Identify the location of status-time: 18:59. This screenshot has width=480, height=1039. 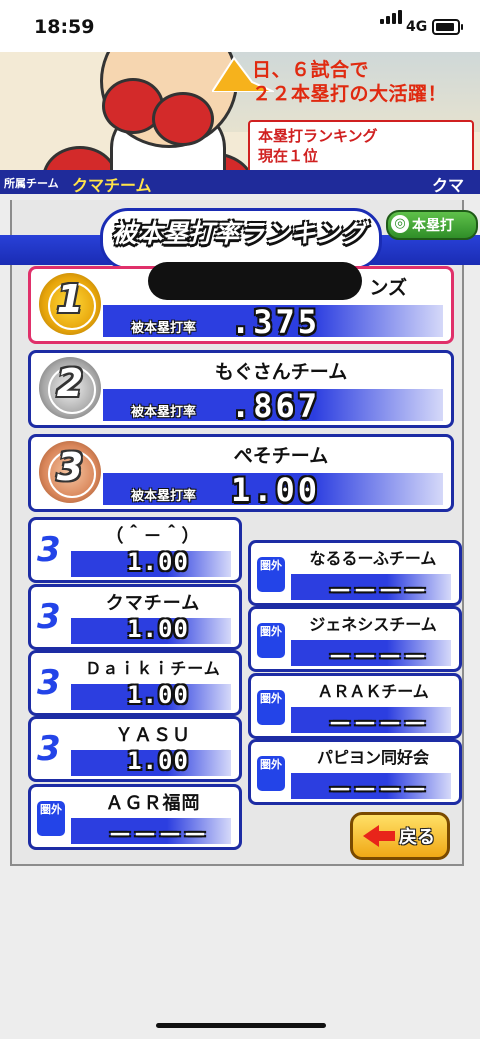
(64, 27).